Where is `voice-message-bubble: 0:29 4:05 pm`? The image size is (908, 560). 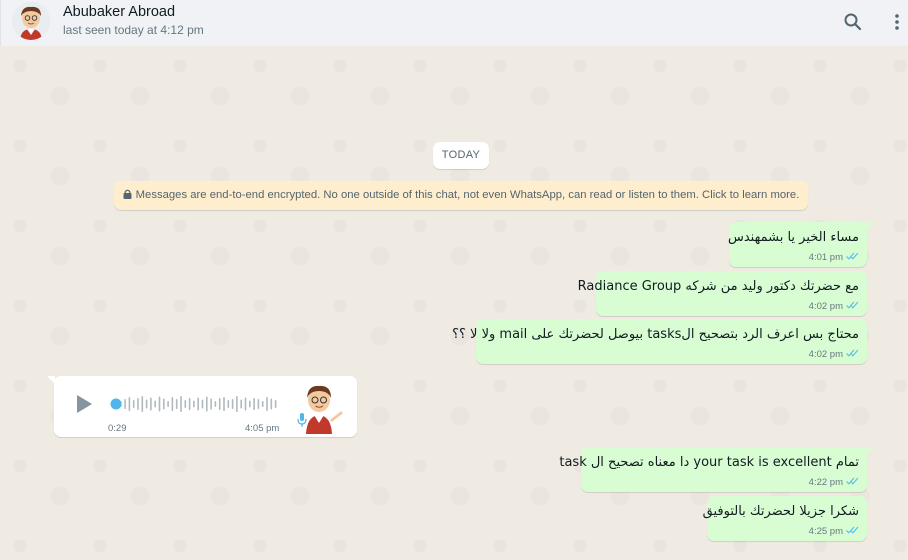
voice-message-bubble: 0:29 4:05 pm is located at coordinates (202, 406).